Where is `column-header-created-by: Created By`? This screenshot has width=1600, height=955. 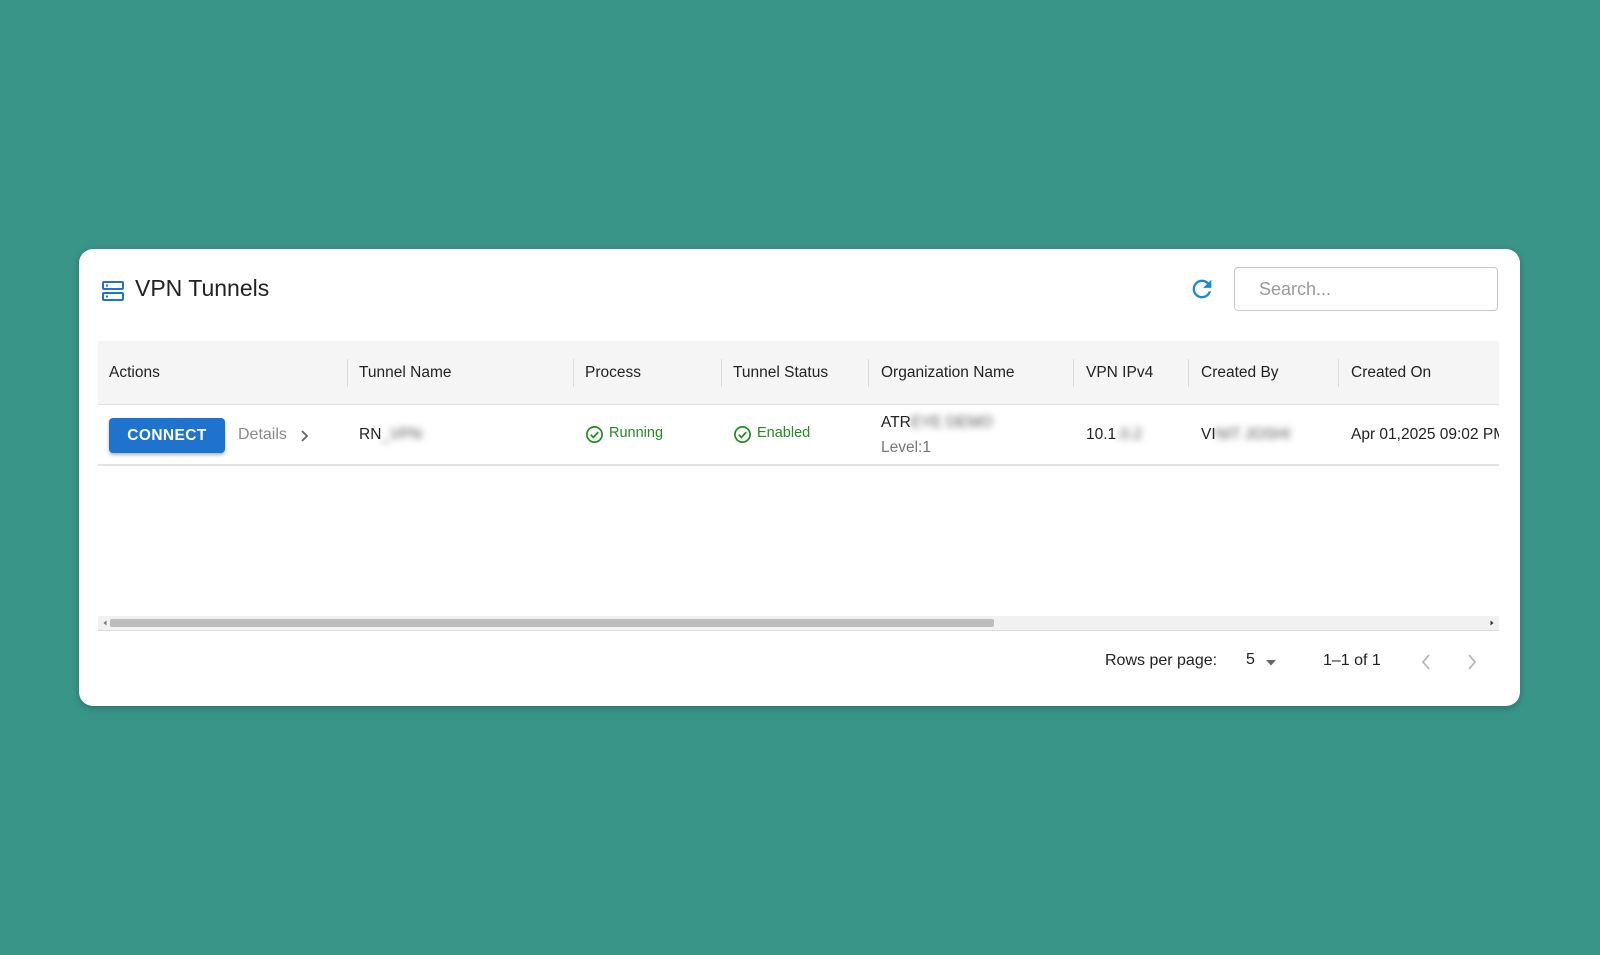
column-header-created-by: Created By is located at coordinates (1240, 372).